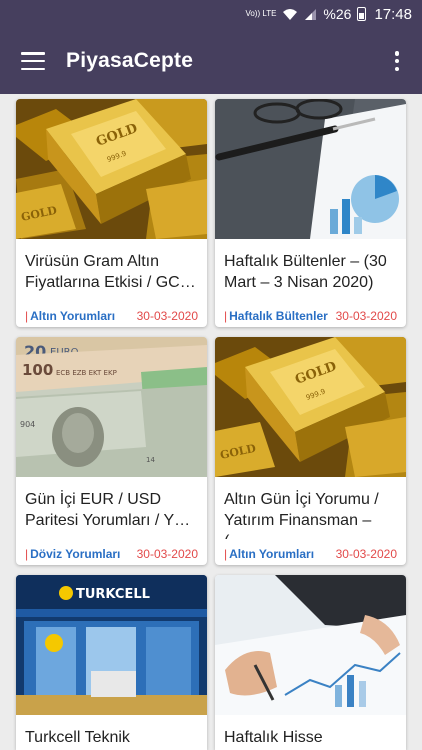 The image size is (422, 750). Describe the element at coordinates (337, 14) in the screenshot. I see `battery-percent: %26` at that location.